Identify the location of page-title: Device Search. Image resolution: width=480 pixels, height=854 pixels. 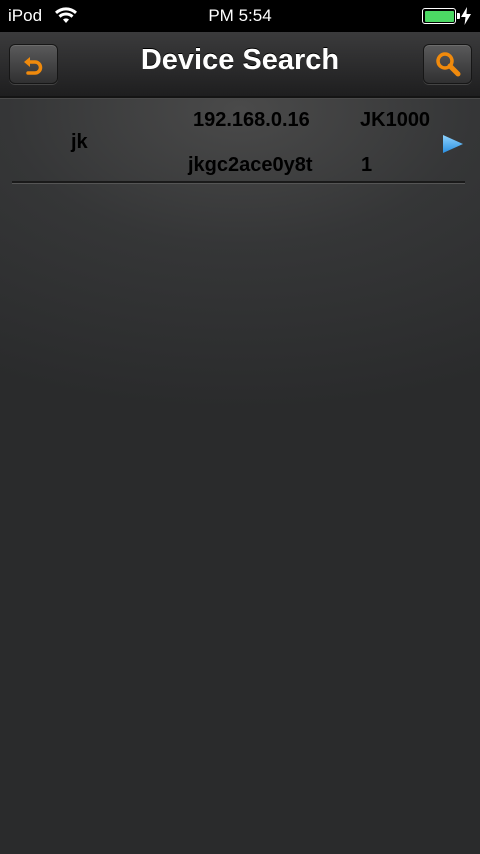
(240, 60).